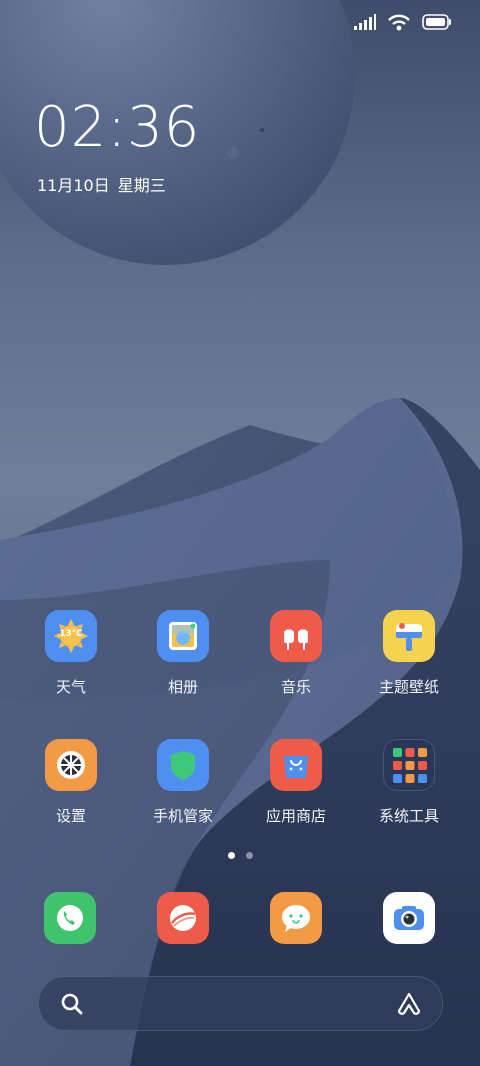  What do you see at coordinates (296, 636) in the screenshot?
I see `music-icon` at bounding box center [296, 636].